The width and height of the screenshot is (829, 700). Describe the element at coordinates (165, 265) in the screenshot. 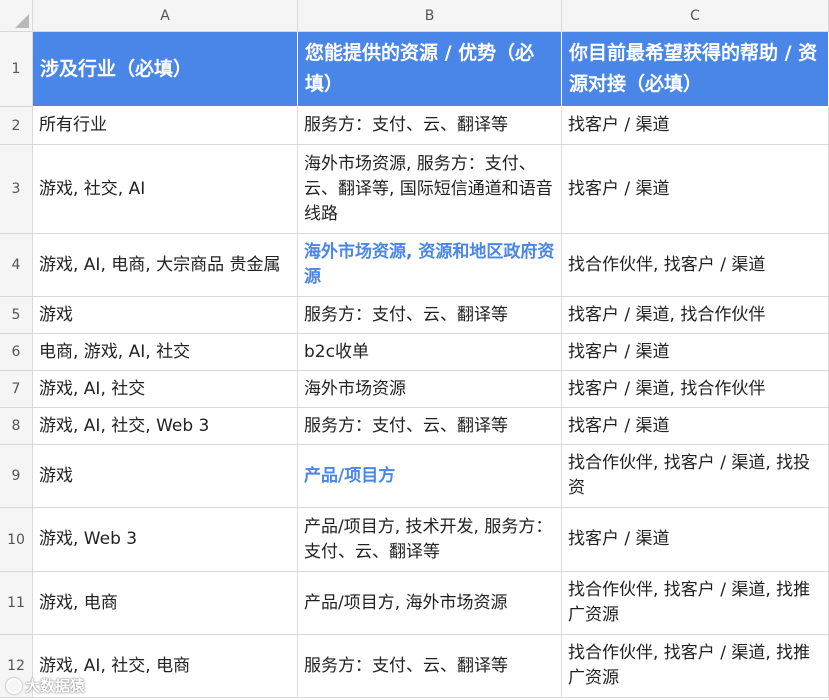

I see `cell-a4: 游戏, AI, 电商, 大宗商品 贵金属` at that location.